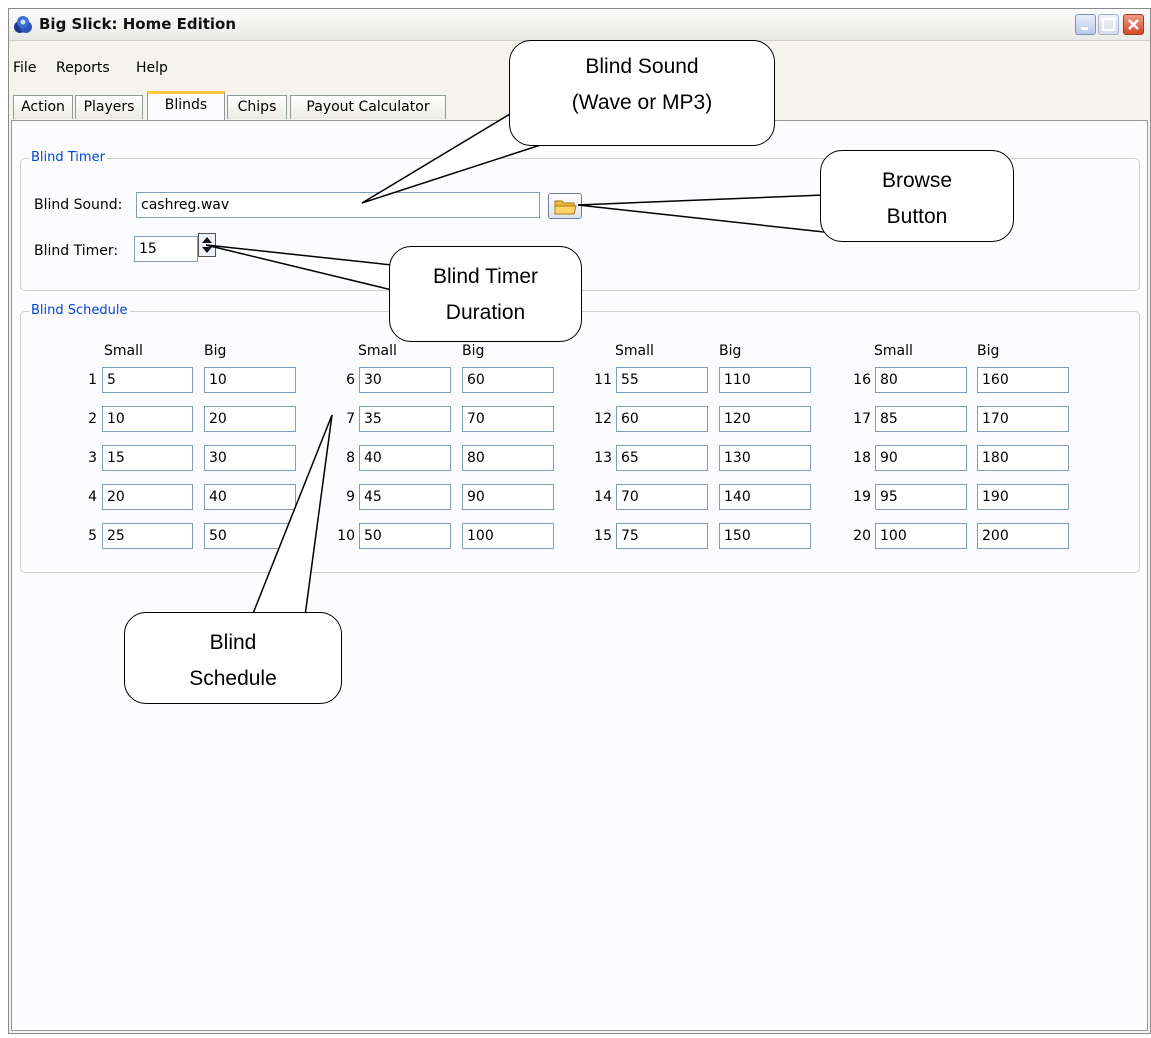 The height and width of the screenshot is (1038, 1151). I want to click on big-blind-input: 40, so click(250, 497).